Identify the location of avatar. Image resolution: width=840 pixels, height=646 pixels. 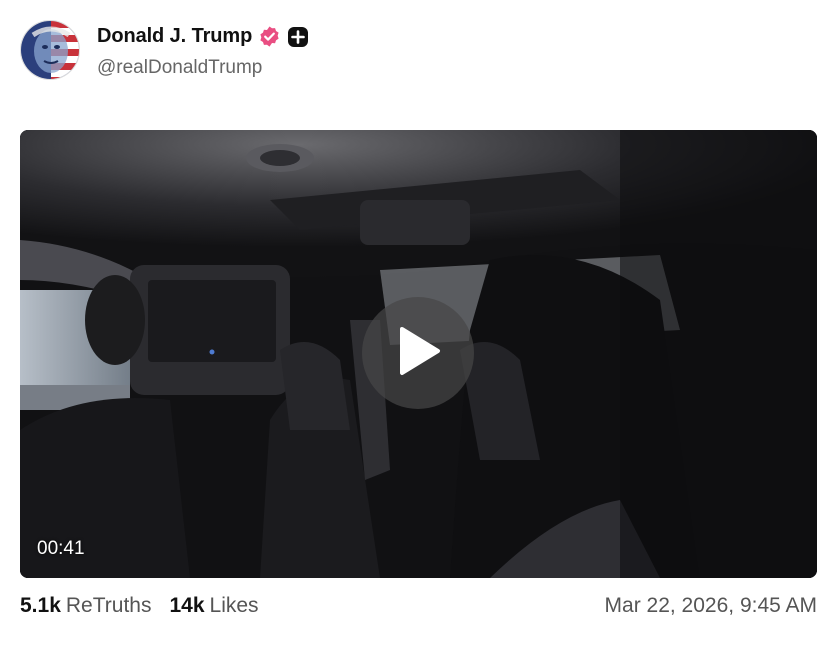
(50, 50).